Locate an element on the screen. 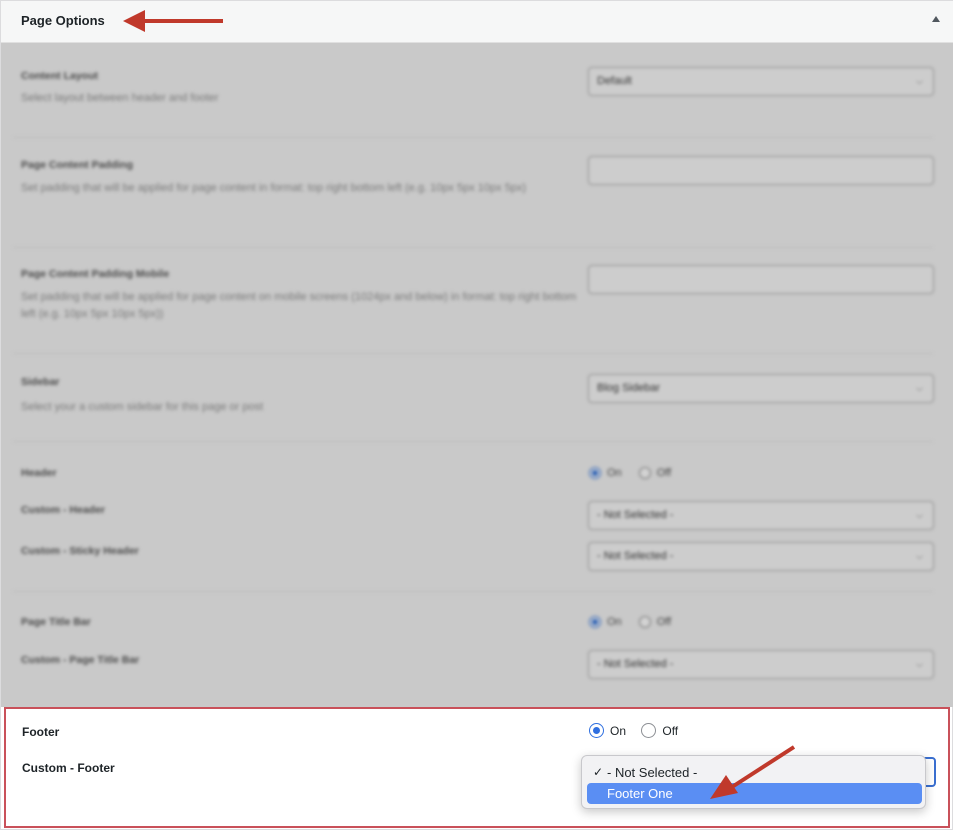  panel-title: Page Options is located at coordinates (63, 20).